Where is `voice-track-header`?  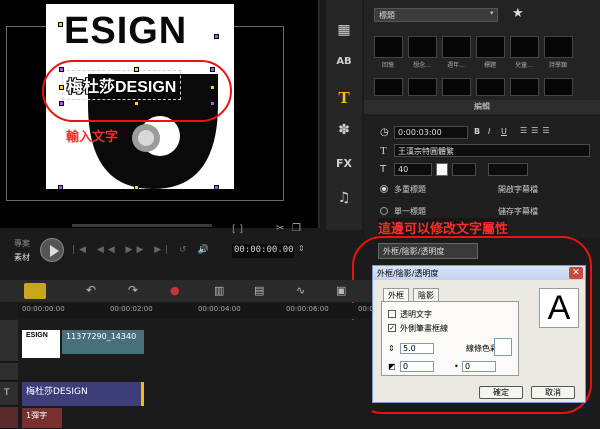 voice-track-header is located at coordinates (9, 418).